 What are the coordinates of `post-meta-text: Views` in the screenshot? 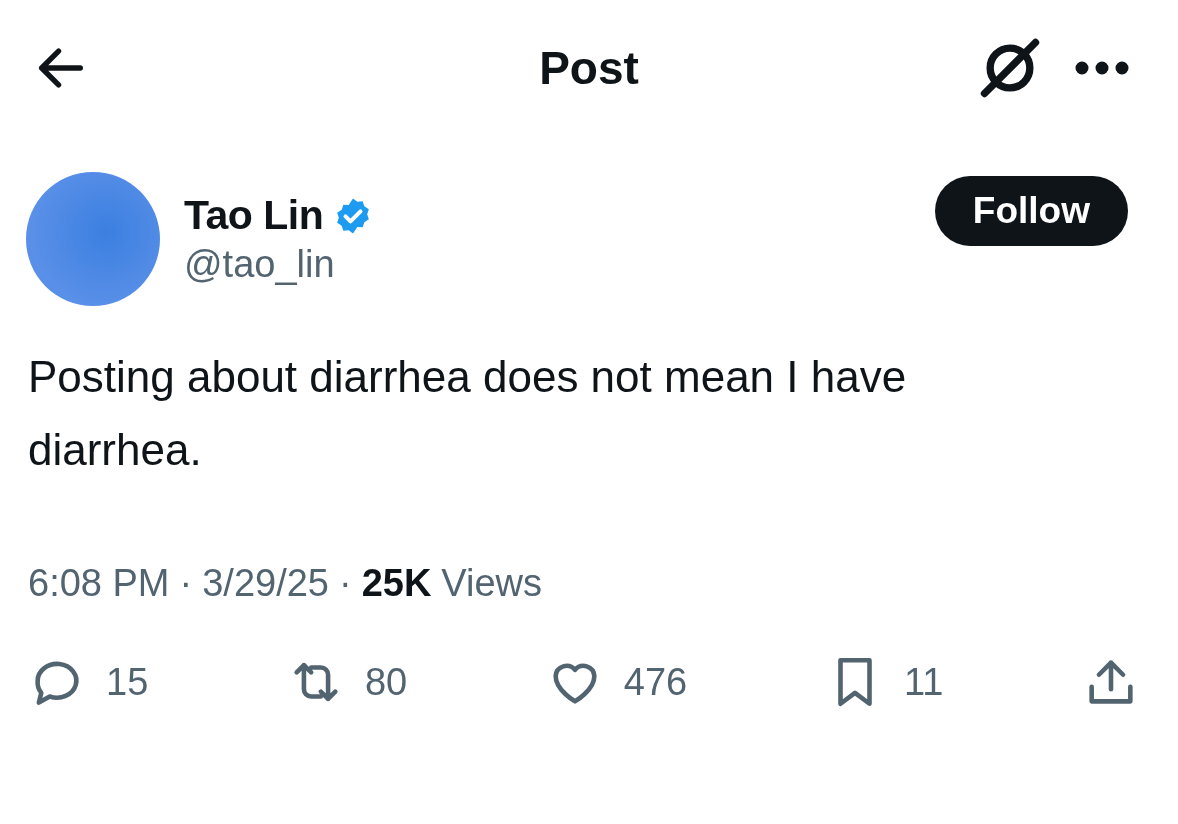 It's located at (492, 583).